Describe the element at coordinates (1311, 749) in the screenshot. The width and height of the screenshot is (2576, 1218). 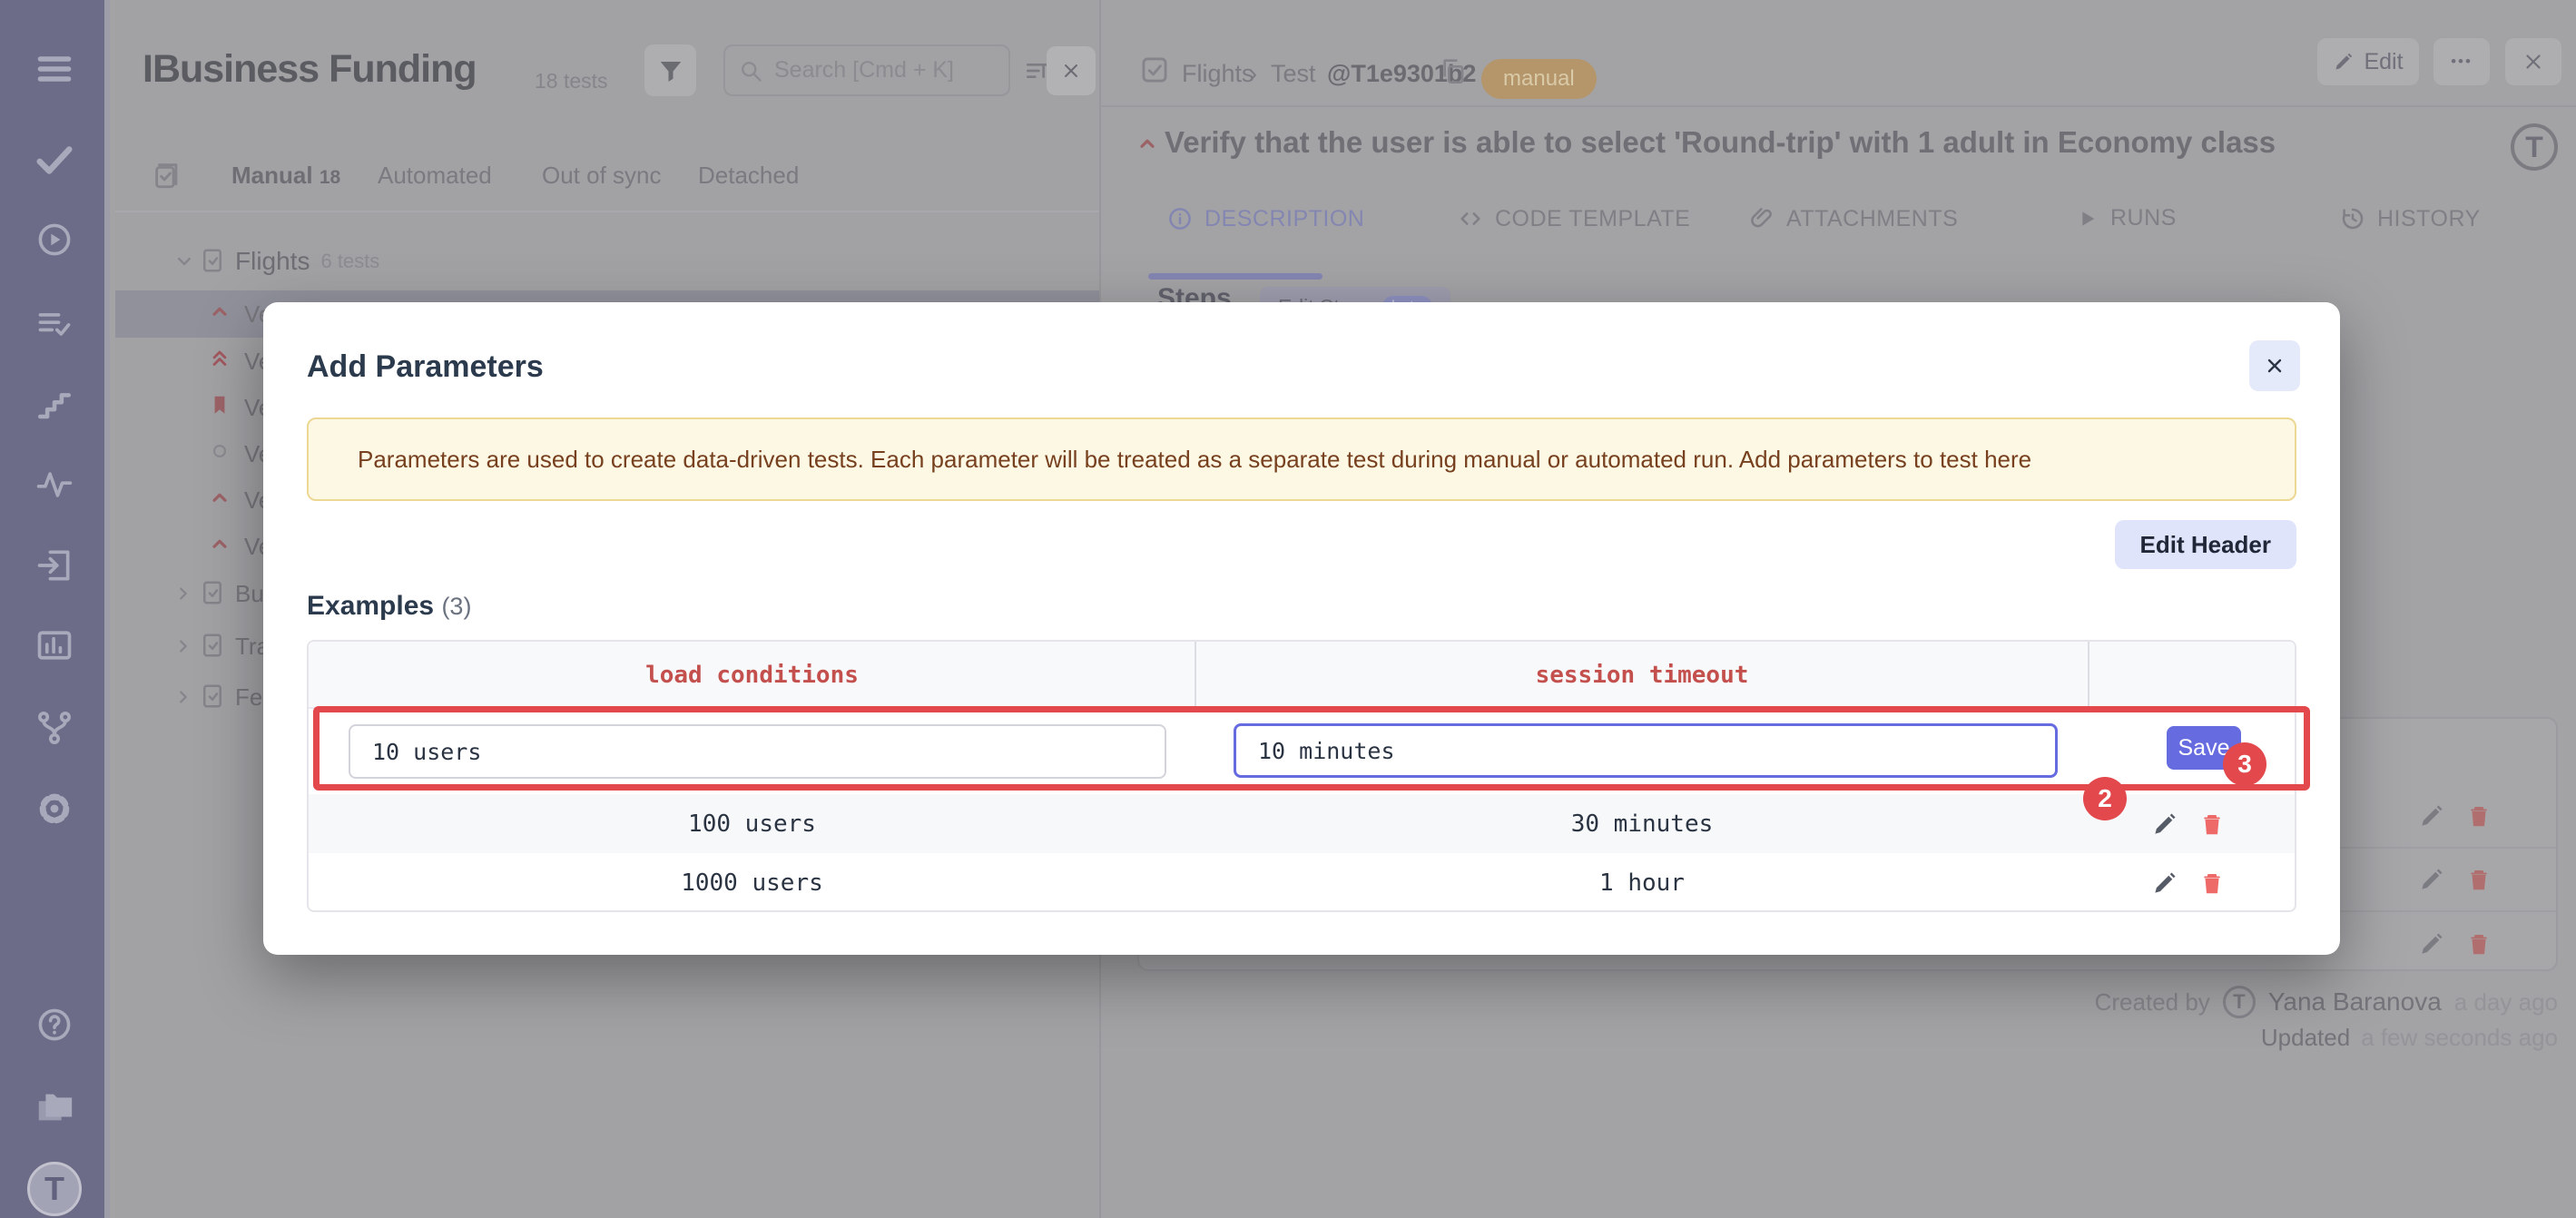
I see `annotation-highlight-rect` at that location.